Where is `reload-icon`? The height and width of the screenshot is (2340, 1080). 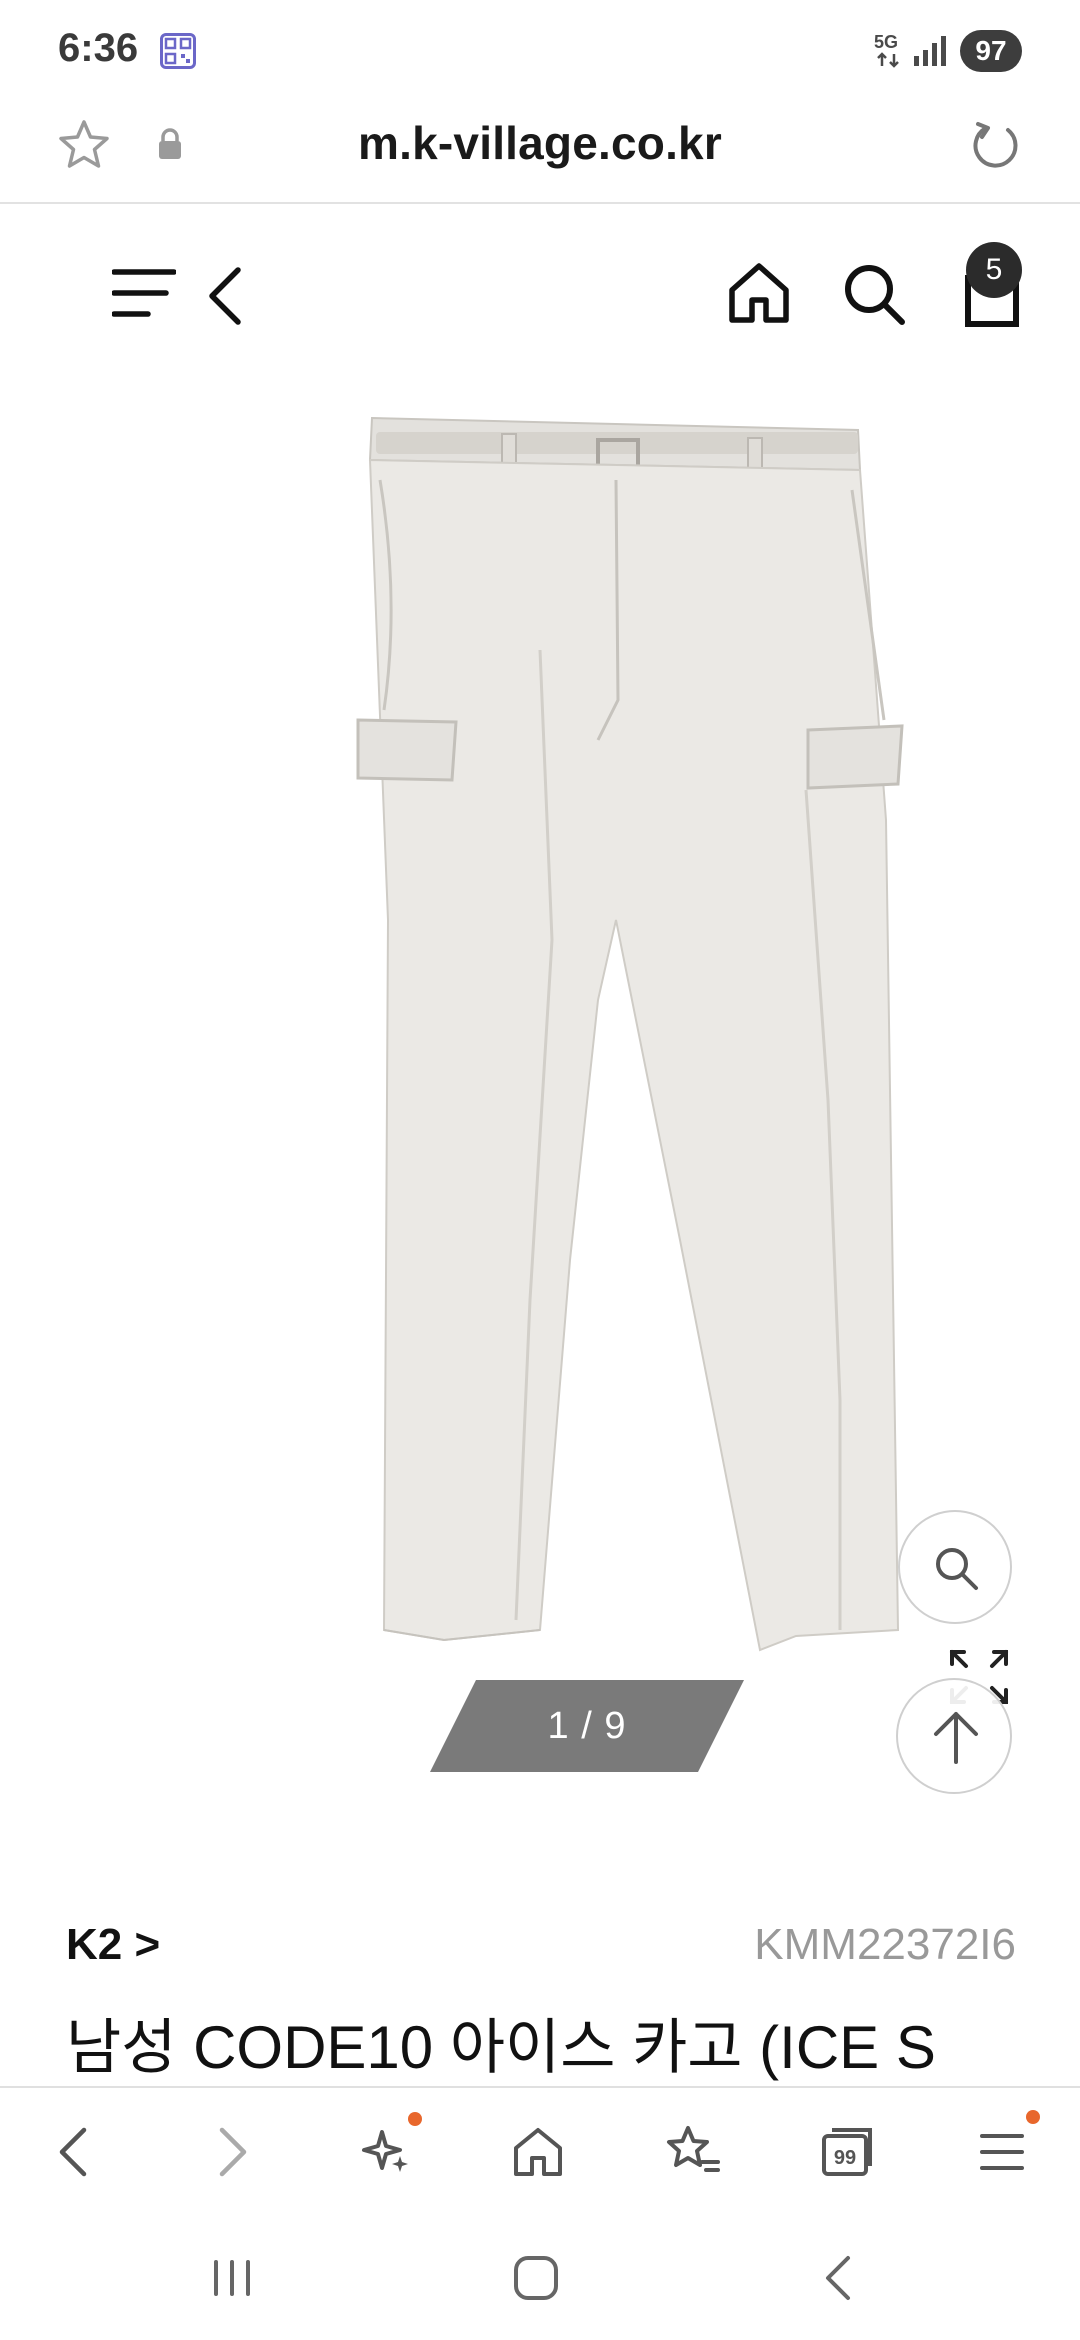
reload-icon is located at coordinates (995, 145).